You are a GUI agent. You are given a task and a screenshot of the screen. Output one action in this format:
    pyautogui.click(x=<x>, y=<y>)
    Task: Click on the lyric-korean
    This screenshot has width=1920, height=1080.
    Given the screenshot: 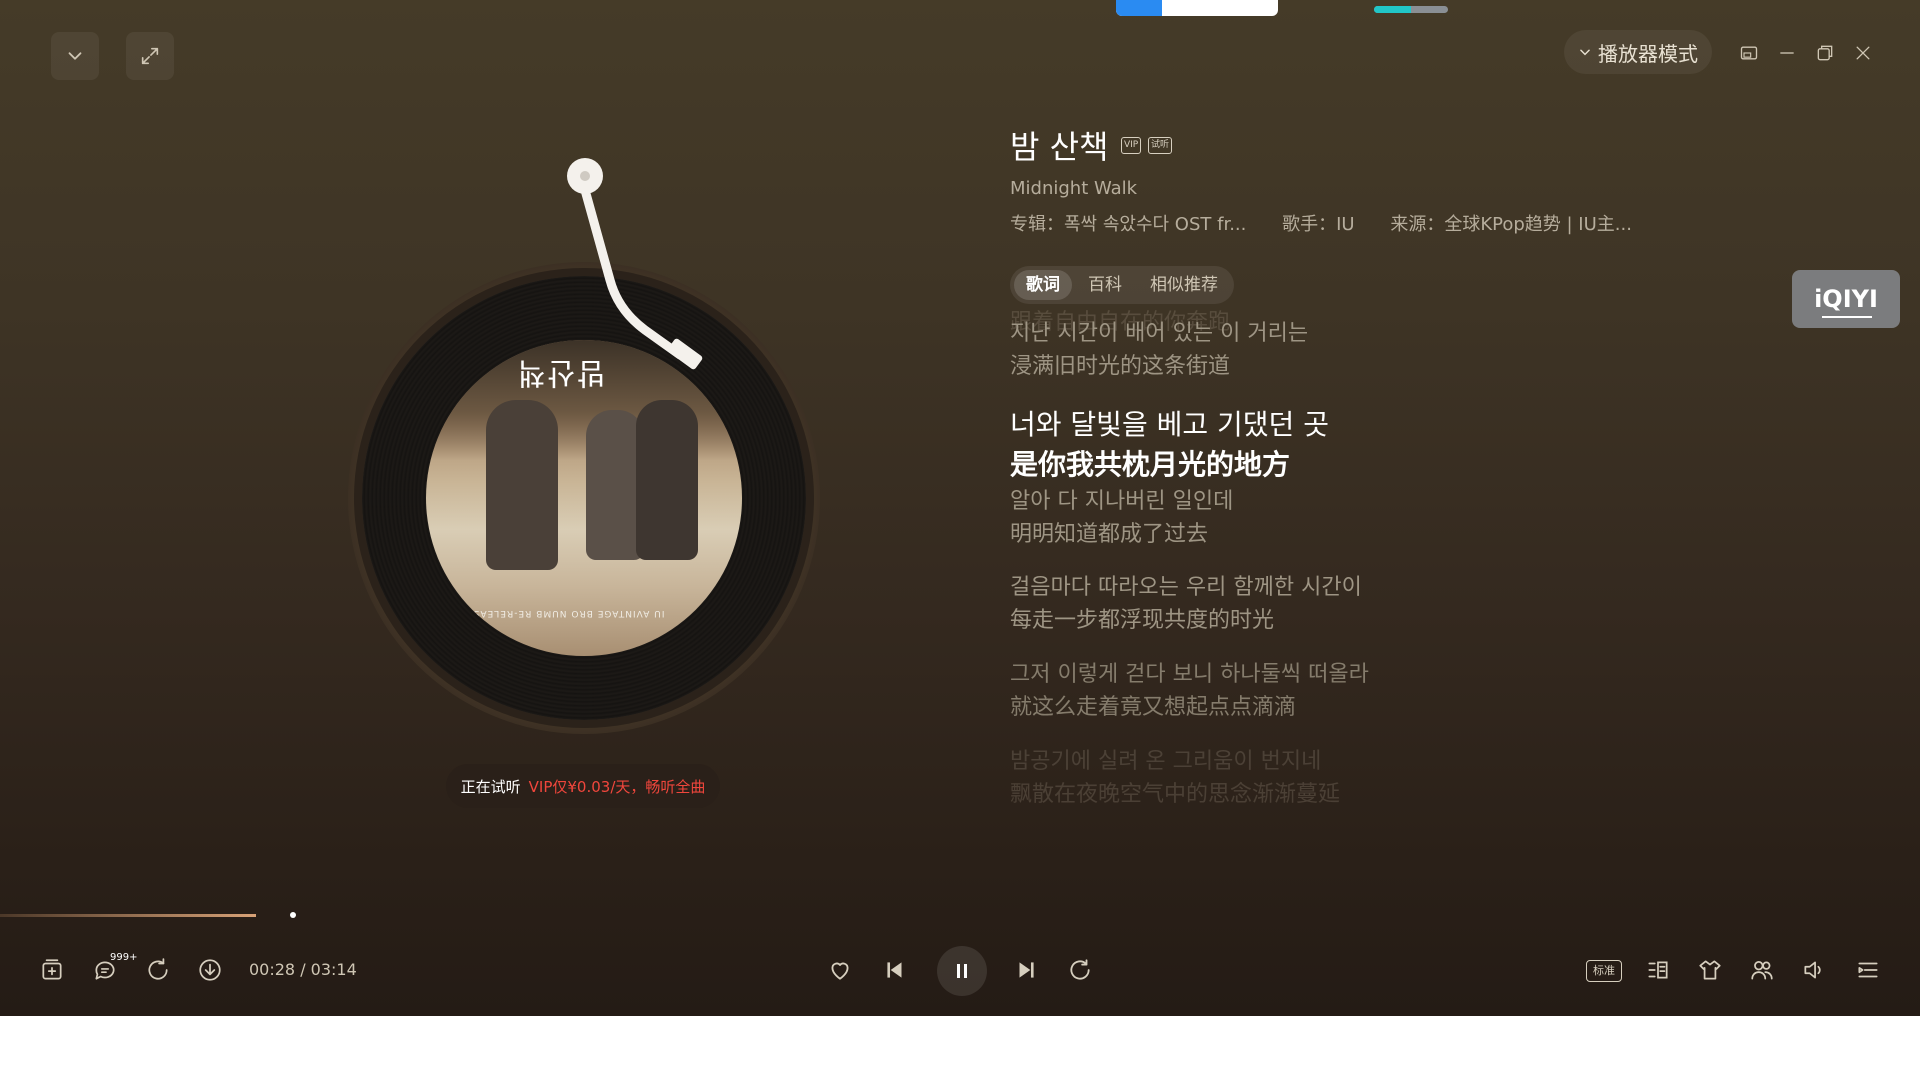 What is the action you would take?
    pyautogui.click(x=1120, y=289)
    